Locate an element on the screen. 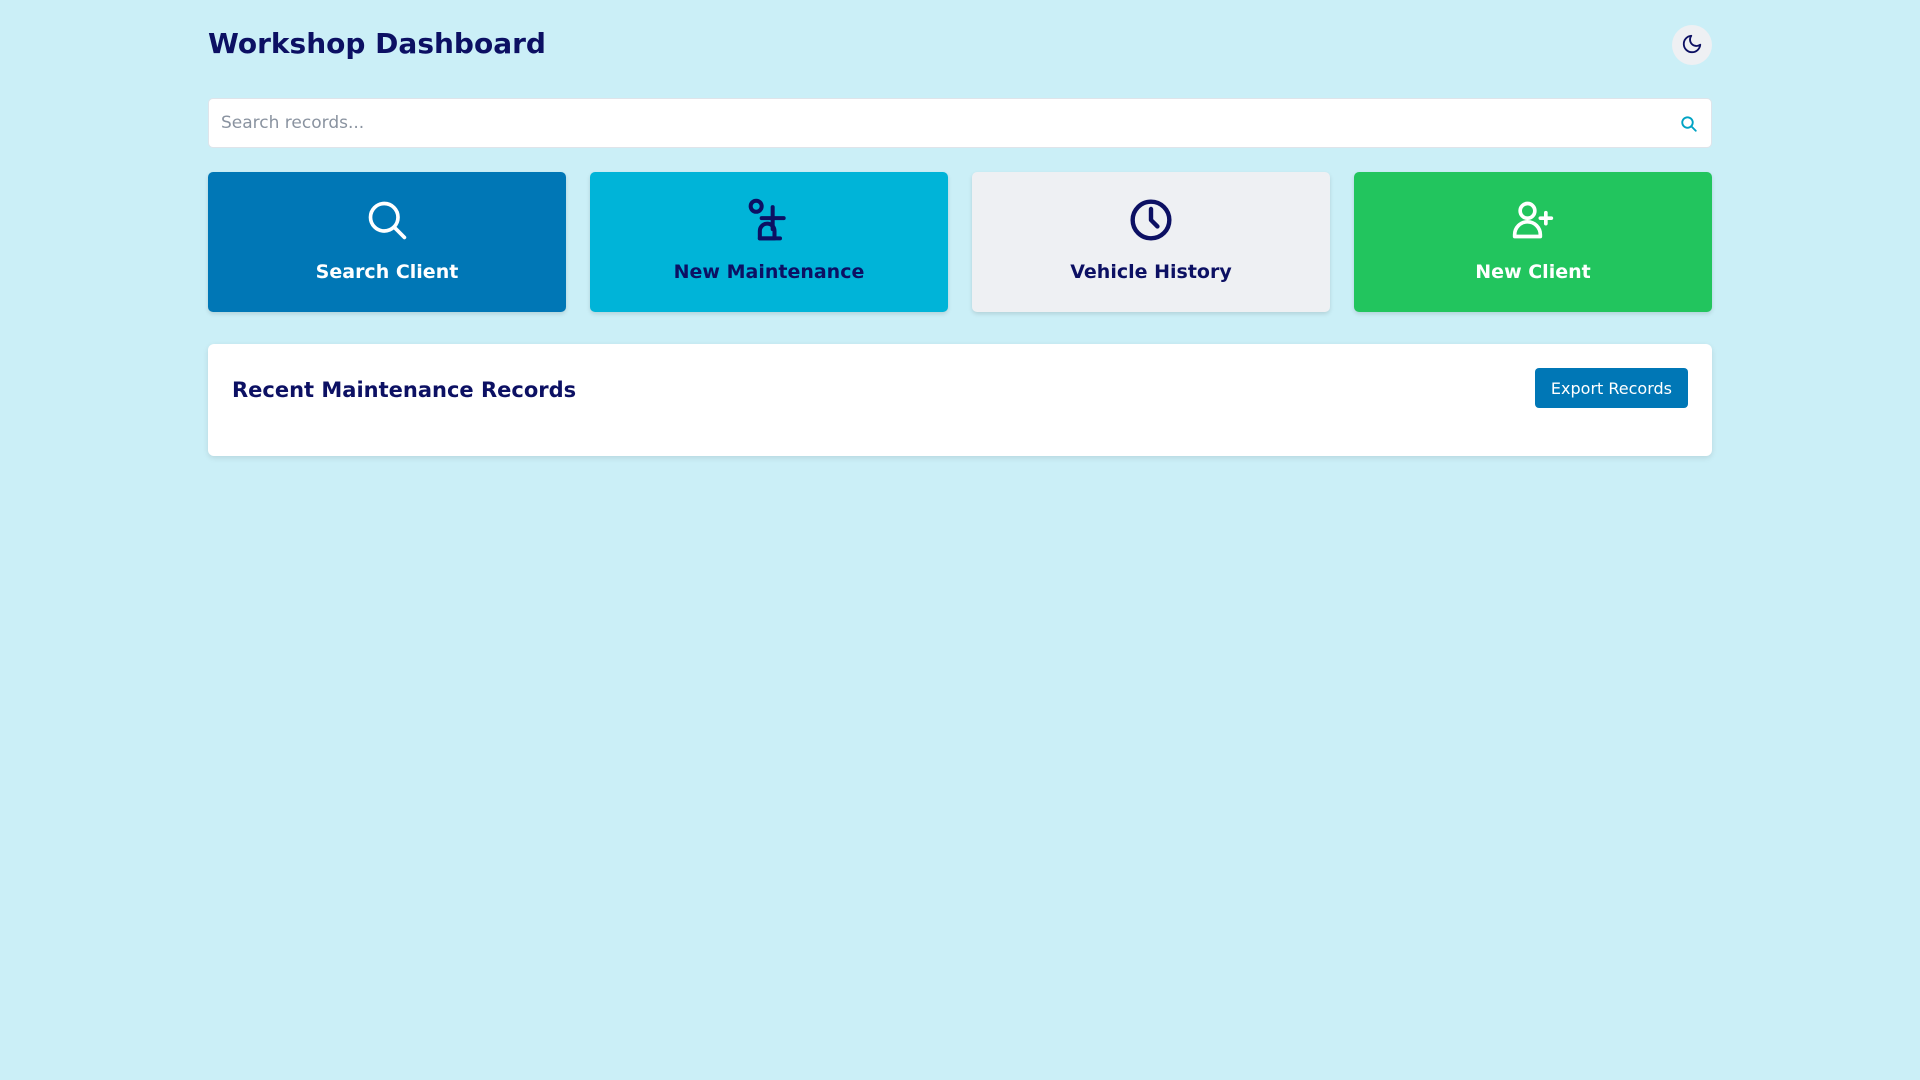  search-client-card: Search Client is located at coordinates (387, 242).